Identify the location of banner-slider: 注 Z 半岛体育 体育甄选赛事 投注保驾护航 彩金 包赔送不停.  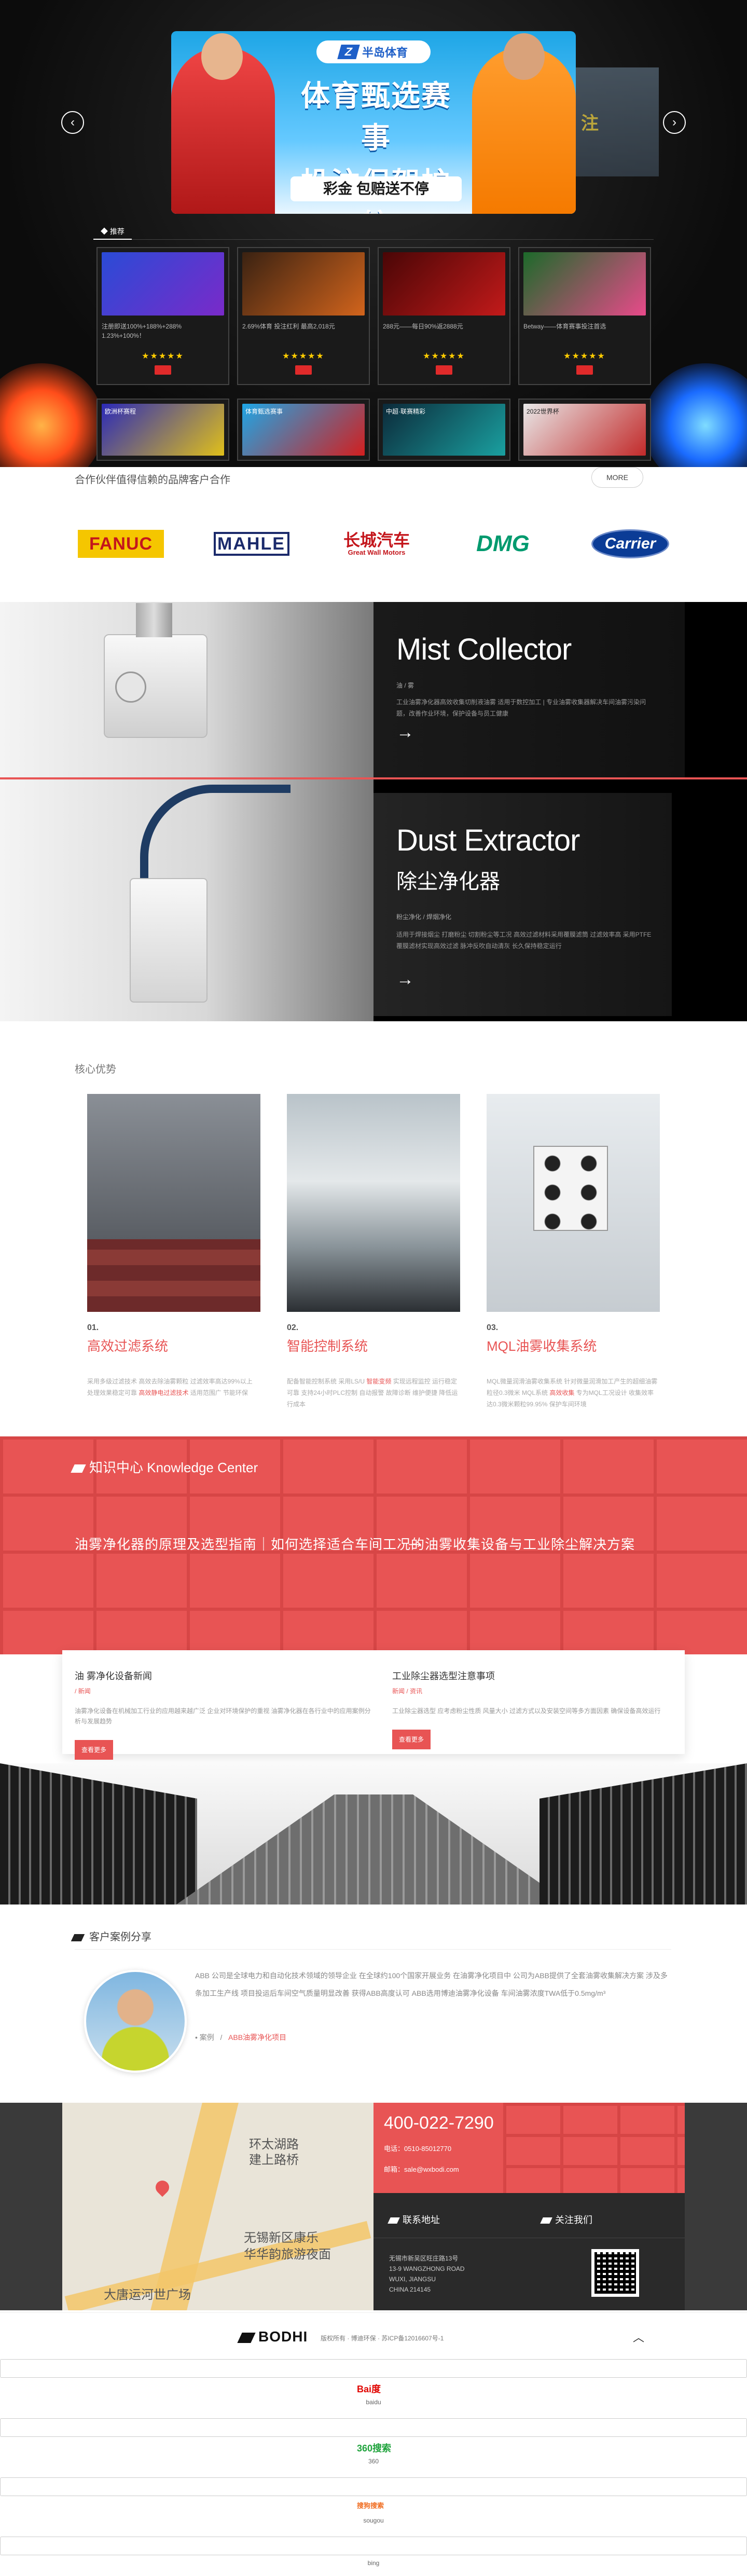
(415, 122).